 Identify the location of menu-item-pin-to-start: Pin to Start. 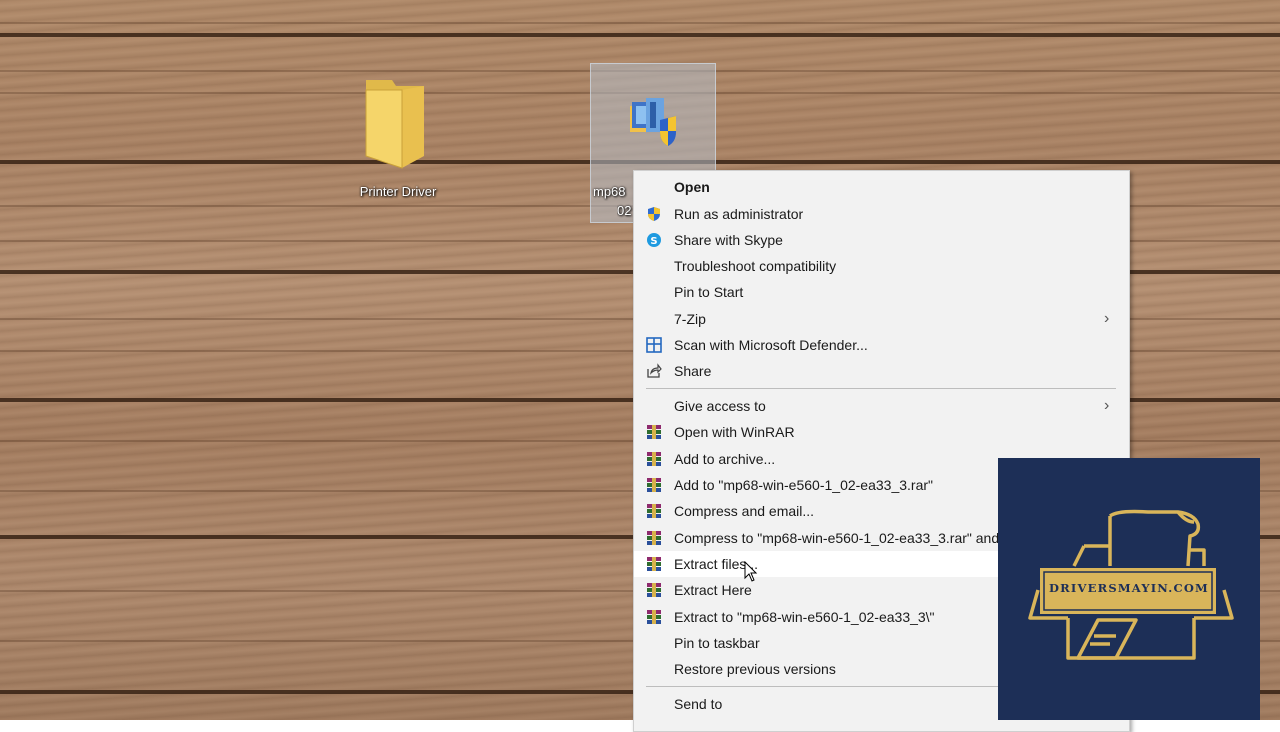
(881, 292).